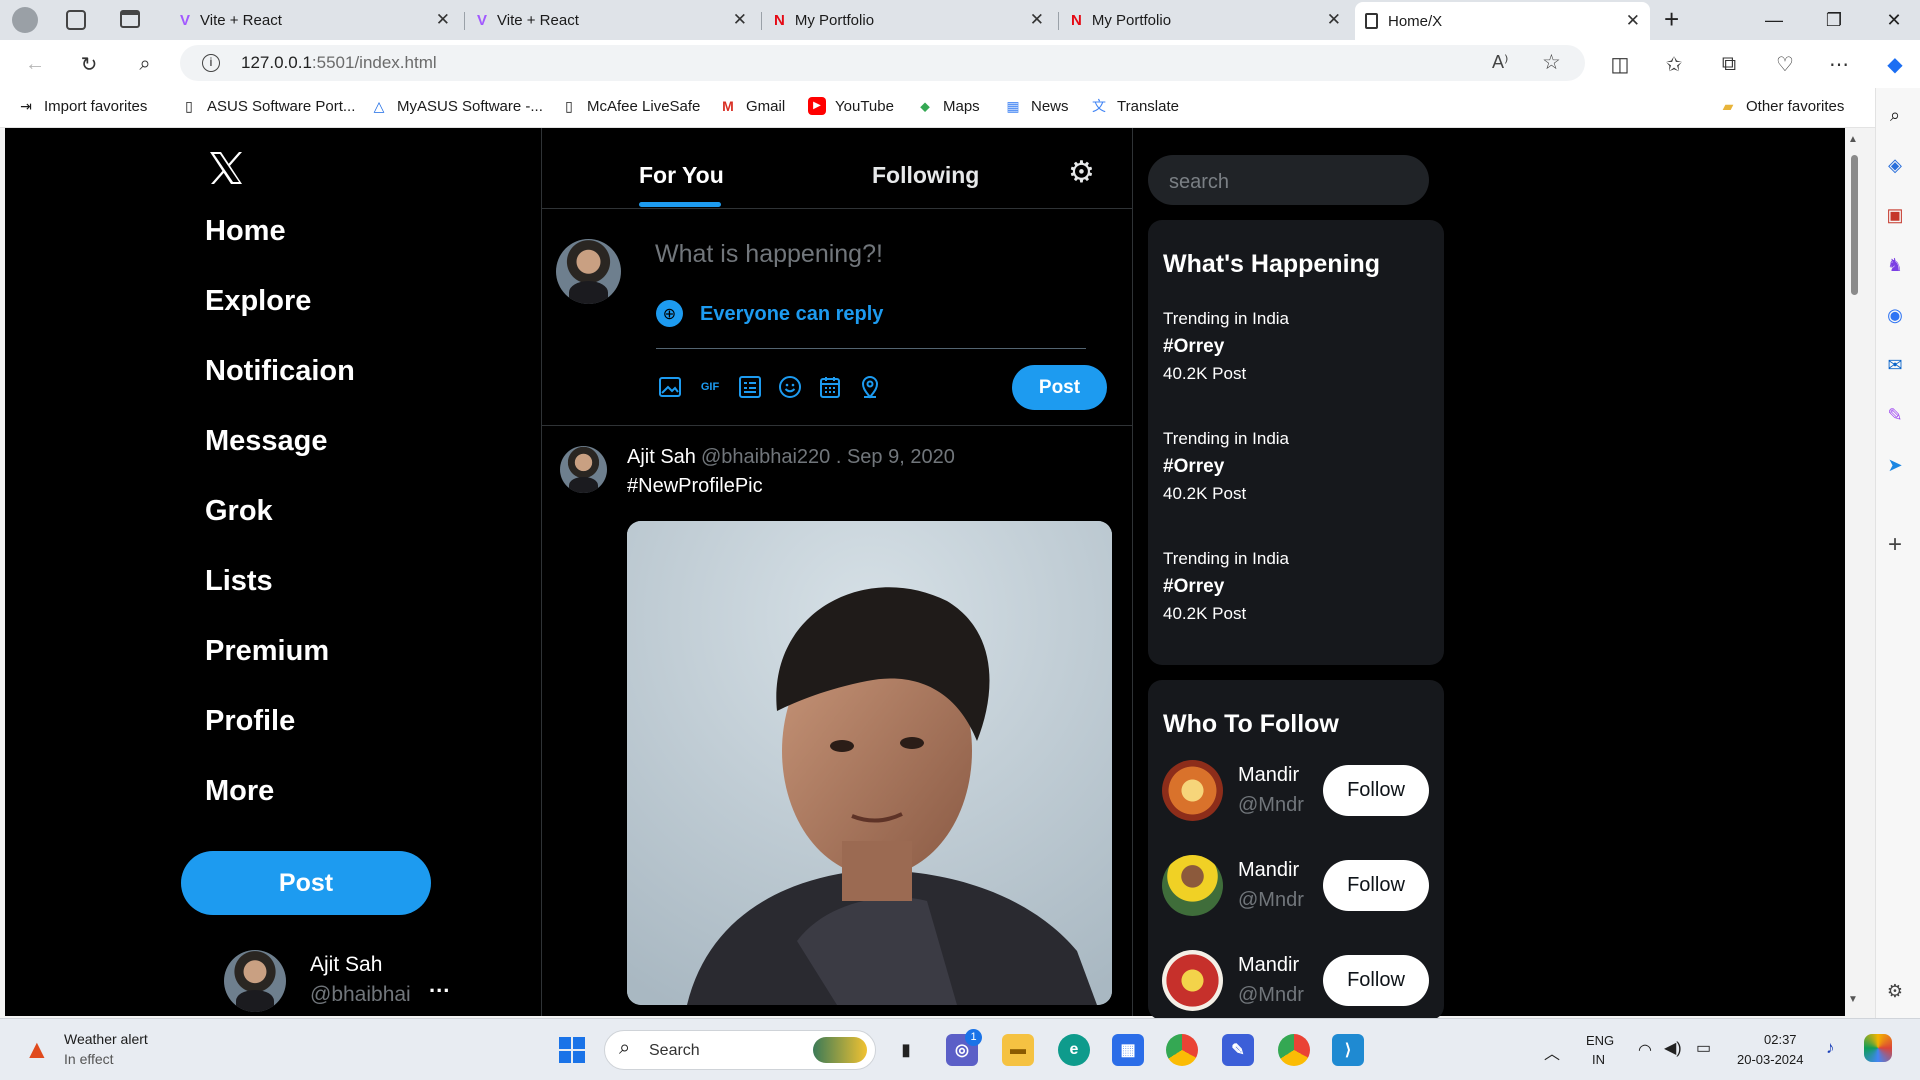 The width and height of the screenshot is (1920, 1080). What do you see at coordinates (1018, 1050) in the screenshot?
I see `file-explorer-icon: ▬` at bounding box center [1018, 1050].